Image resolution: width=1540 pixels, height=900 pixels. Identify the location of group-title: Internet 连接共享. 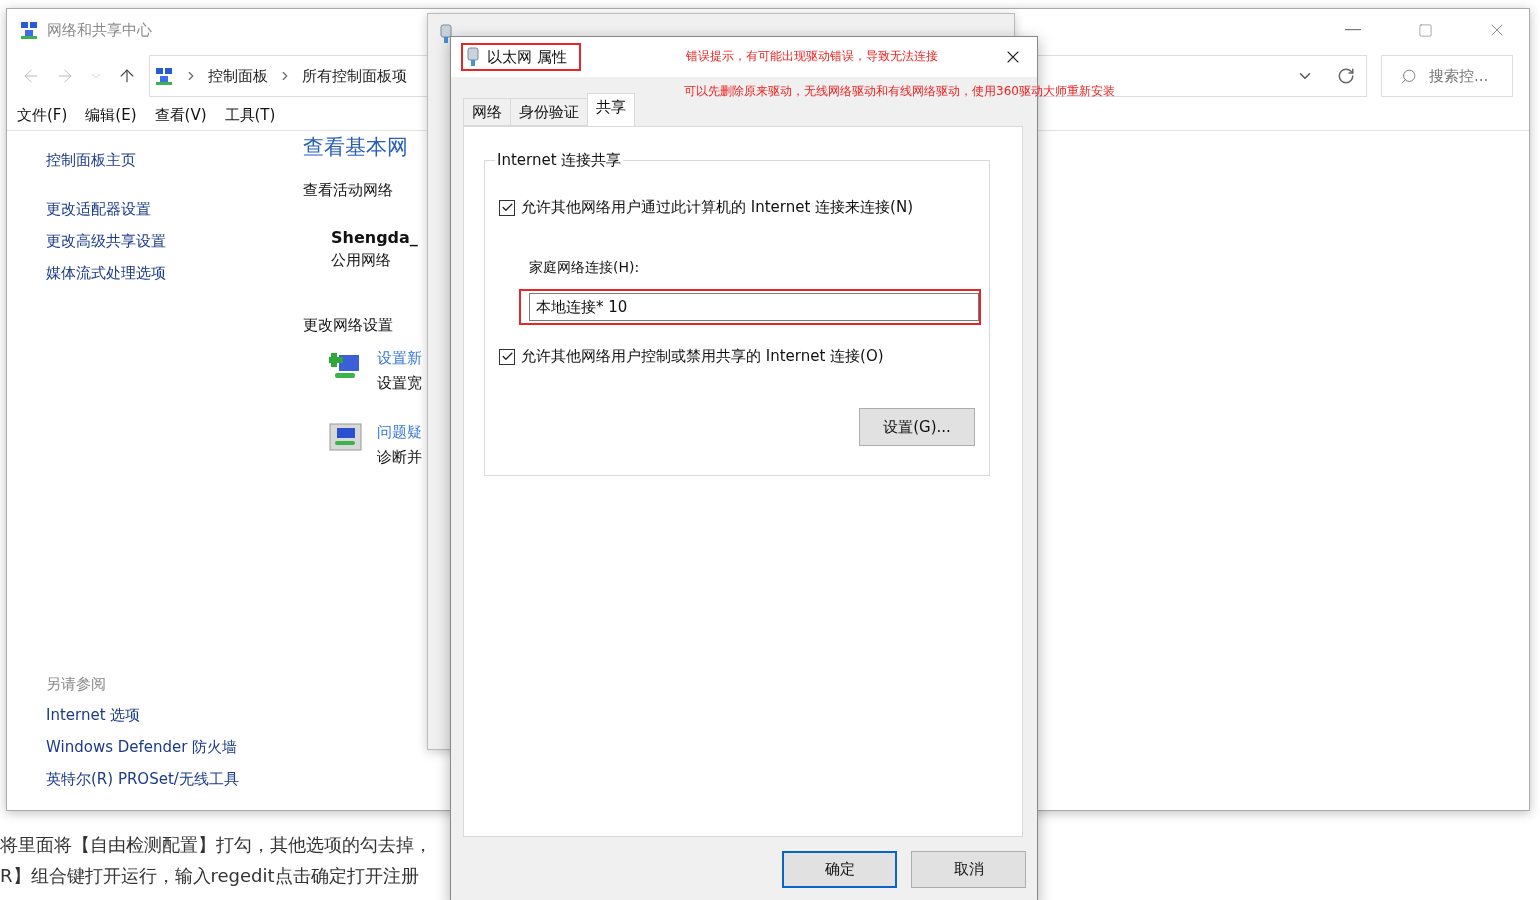
(559, 160).